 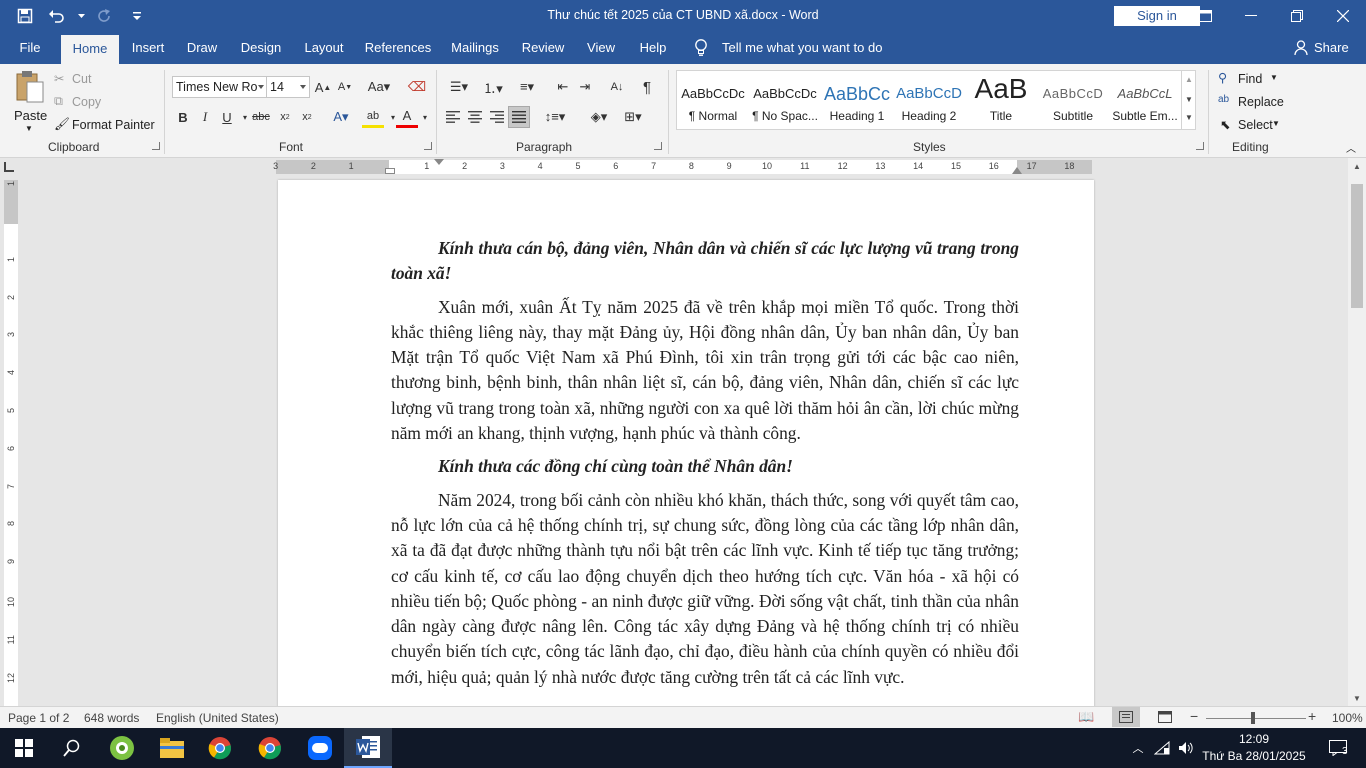 I want to click on show-formatting-marks-icon: ¶, so click(x=647, y=87).